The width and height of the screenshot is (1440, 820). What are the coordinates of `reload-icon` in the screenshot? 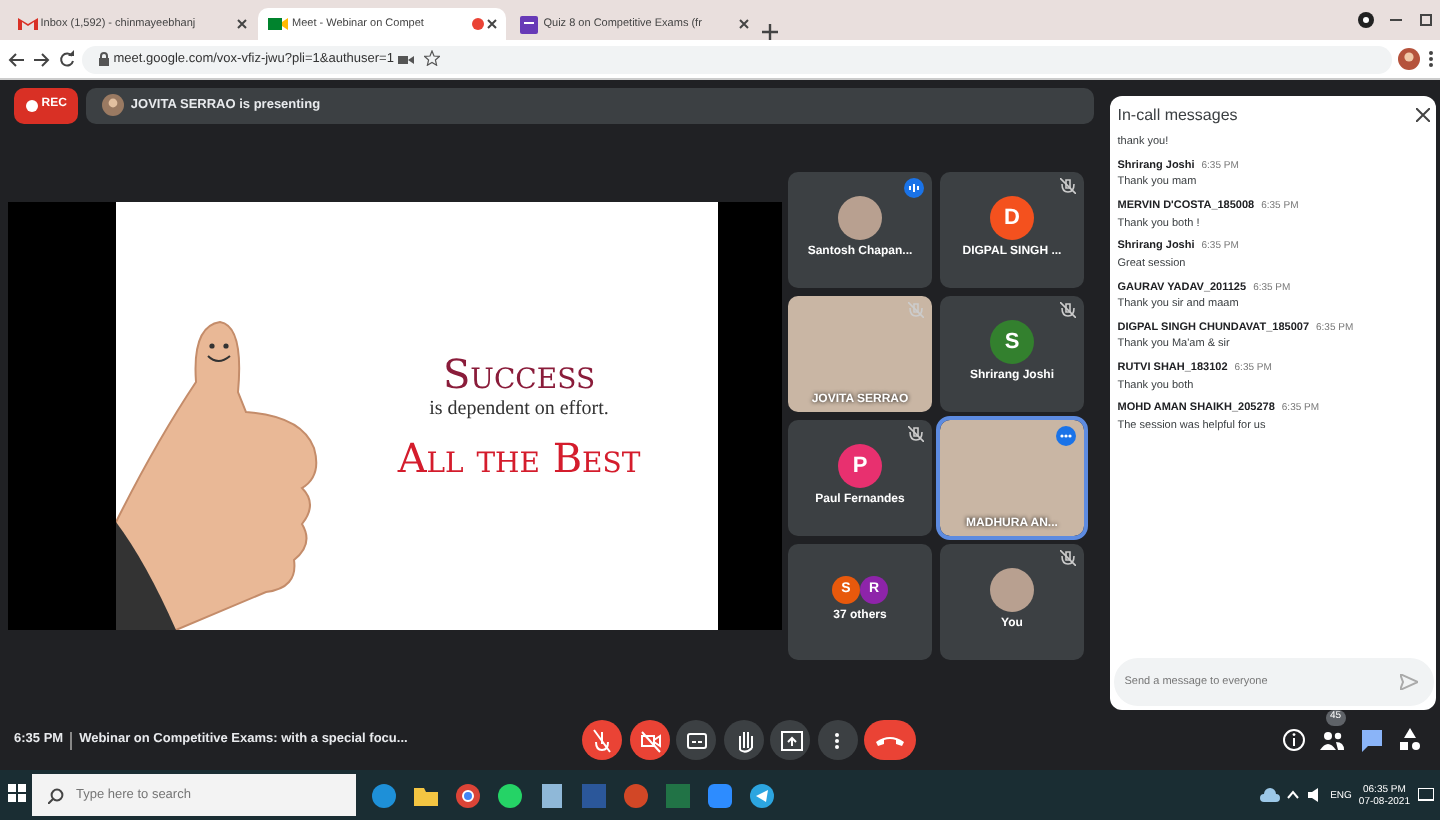 It's located at (66, 59).